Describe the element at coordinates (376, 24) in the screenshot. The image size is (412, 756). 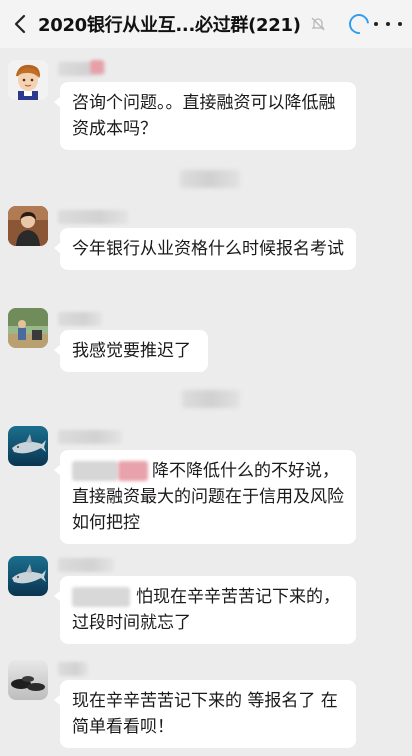
I see `more-dots-icon` at that location.